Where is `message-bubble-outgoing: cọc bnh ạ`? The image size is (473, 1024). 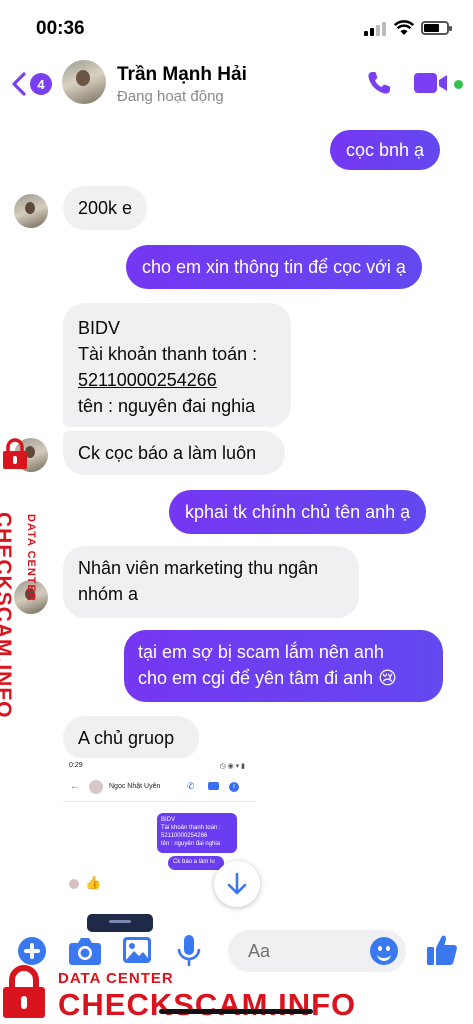
message-bubble-outgoing: cọc bnh ạ is located at coordinates (385, 150).